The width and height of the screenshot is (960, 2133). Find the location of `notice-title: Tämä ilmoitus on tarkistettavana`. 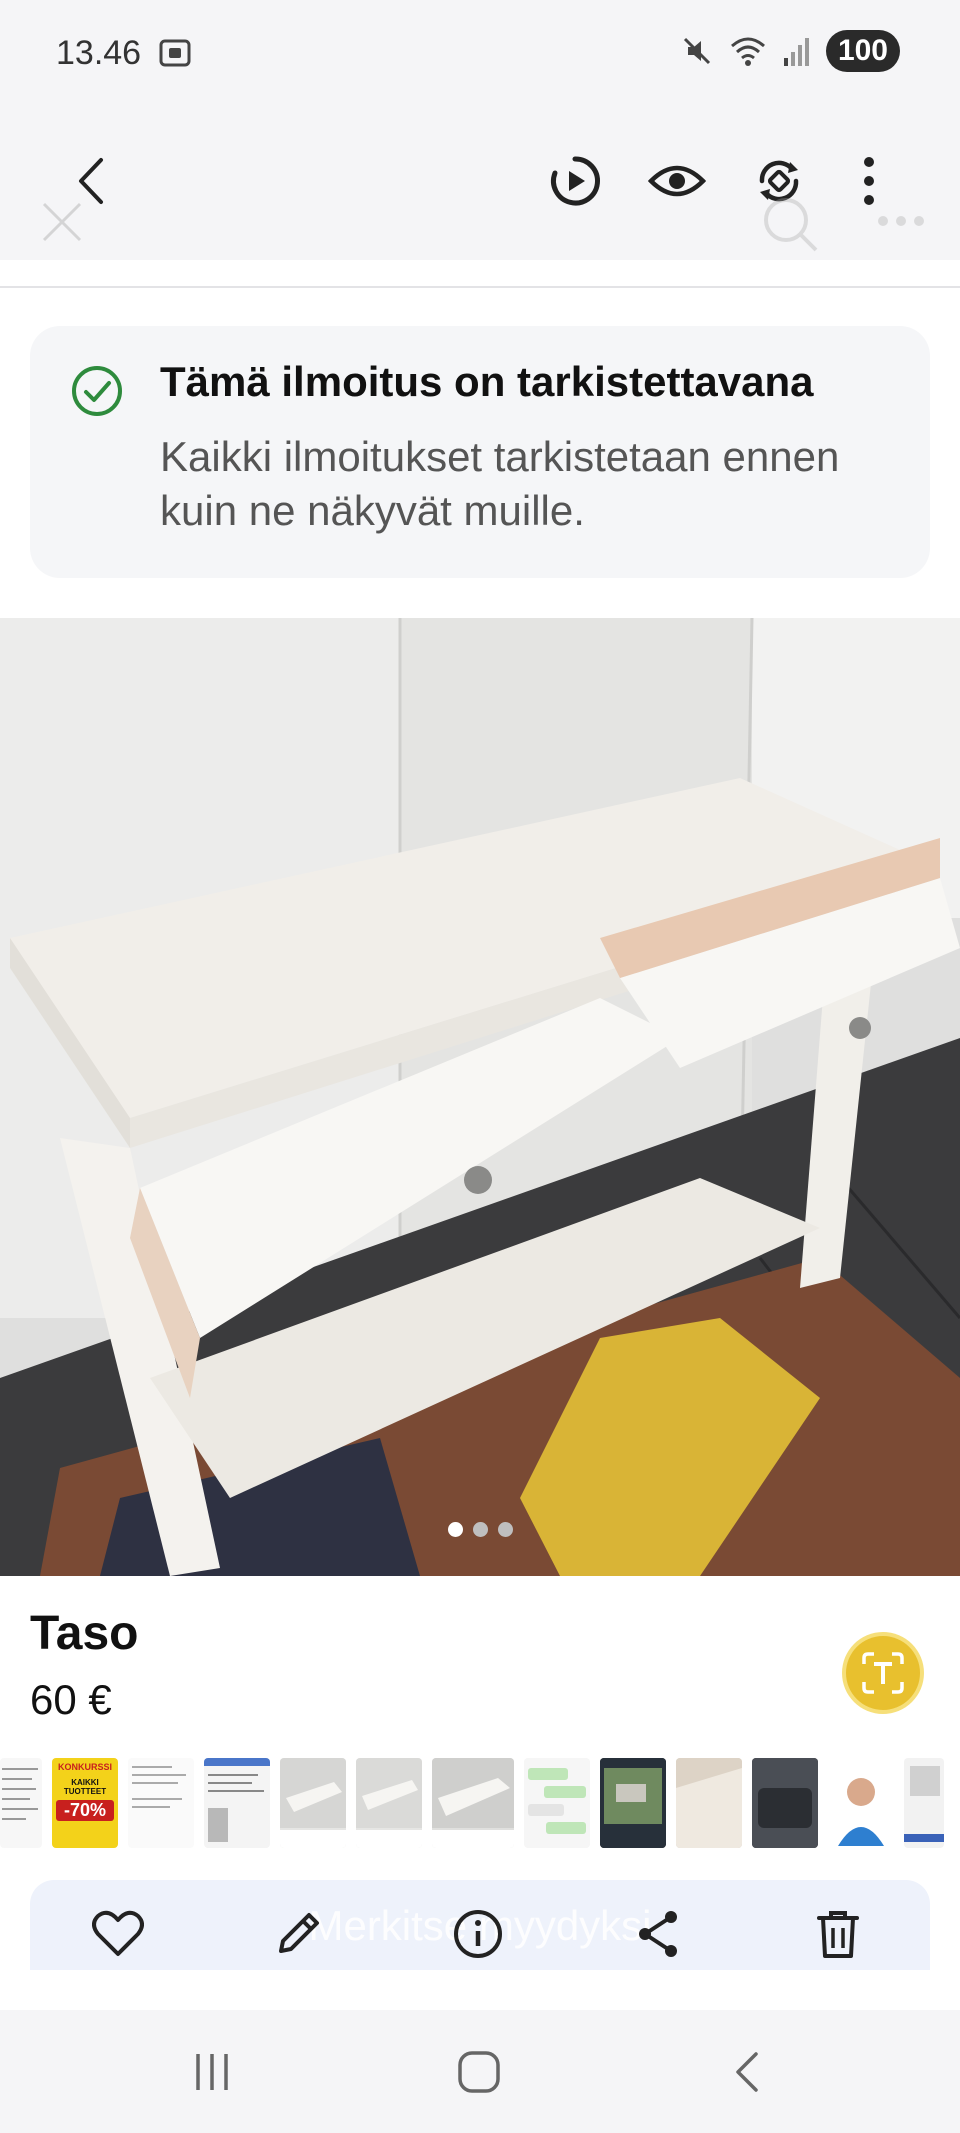

notice-title: Tämä ilmoitus on tarkistettavana is located at coordinates (487, 381).